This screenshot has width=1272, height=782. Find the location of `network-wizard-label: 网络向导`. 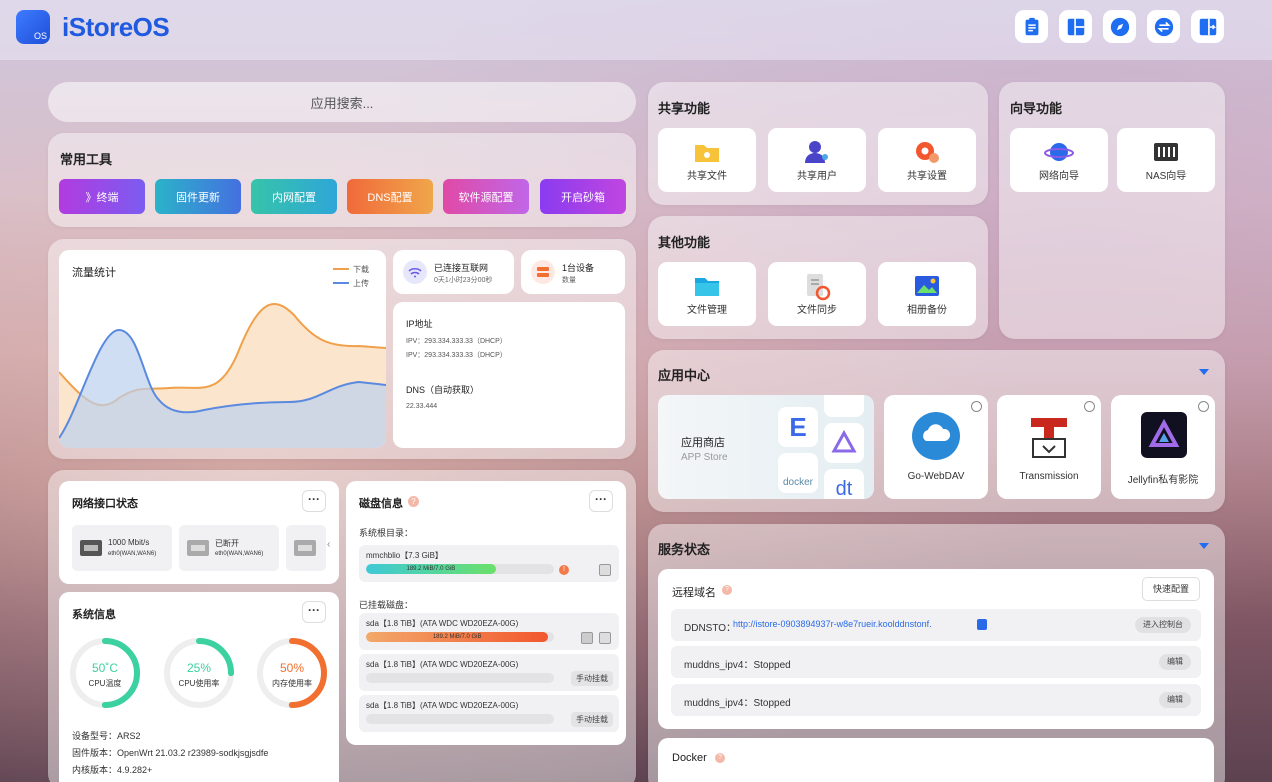

network-wizard-label: 网络向导 is located at coordinates (1059, 176).